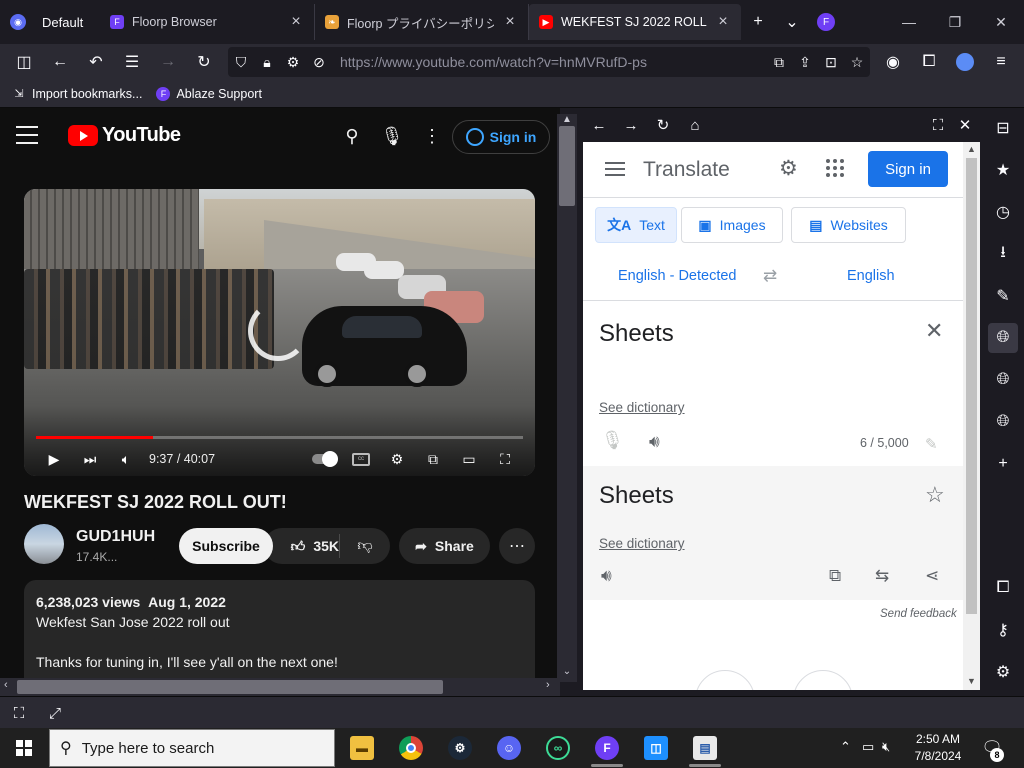  I want to click on settings-menu-button: ⋮, so click(432, 136).